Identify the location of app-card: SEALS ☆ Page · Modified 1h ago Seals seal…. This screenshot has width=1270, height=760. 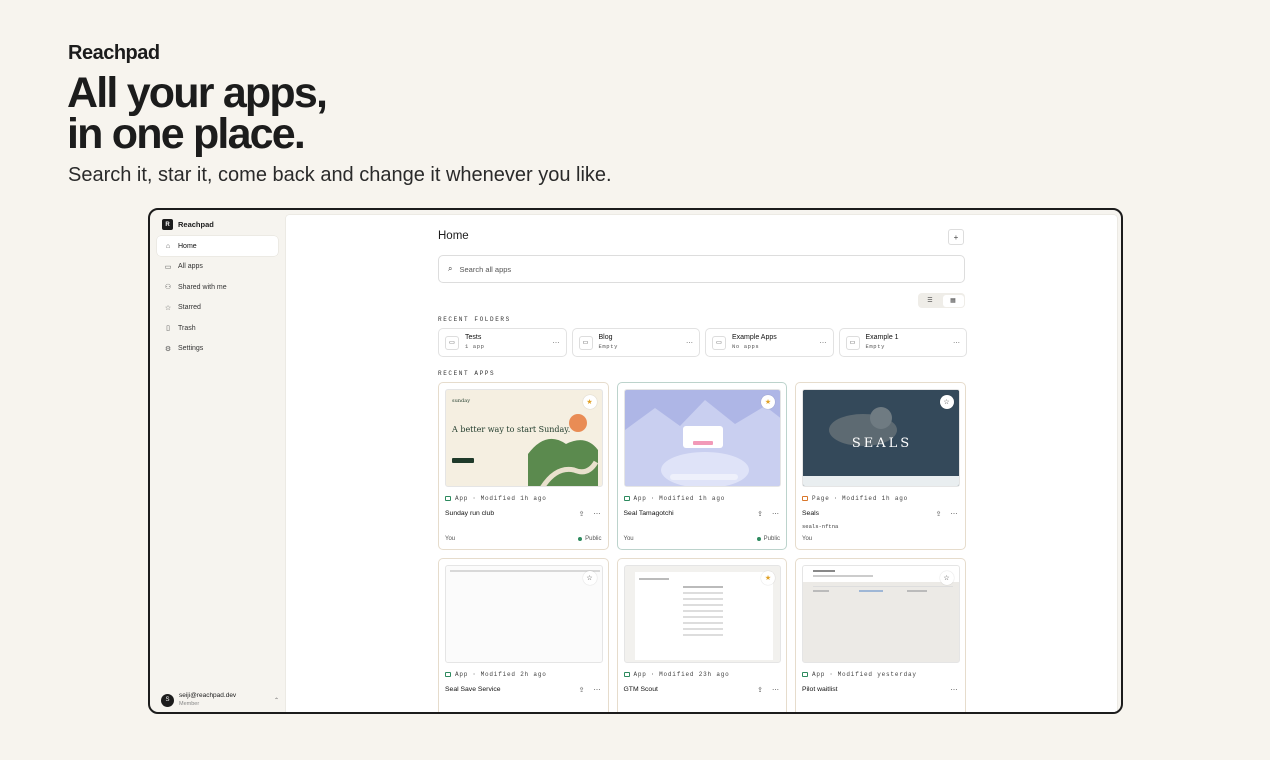
(880, 466).